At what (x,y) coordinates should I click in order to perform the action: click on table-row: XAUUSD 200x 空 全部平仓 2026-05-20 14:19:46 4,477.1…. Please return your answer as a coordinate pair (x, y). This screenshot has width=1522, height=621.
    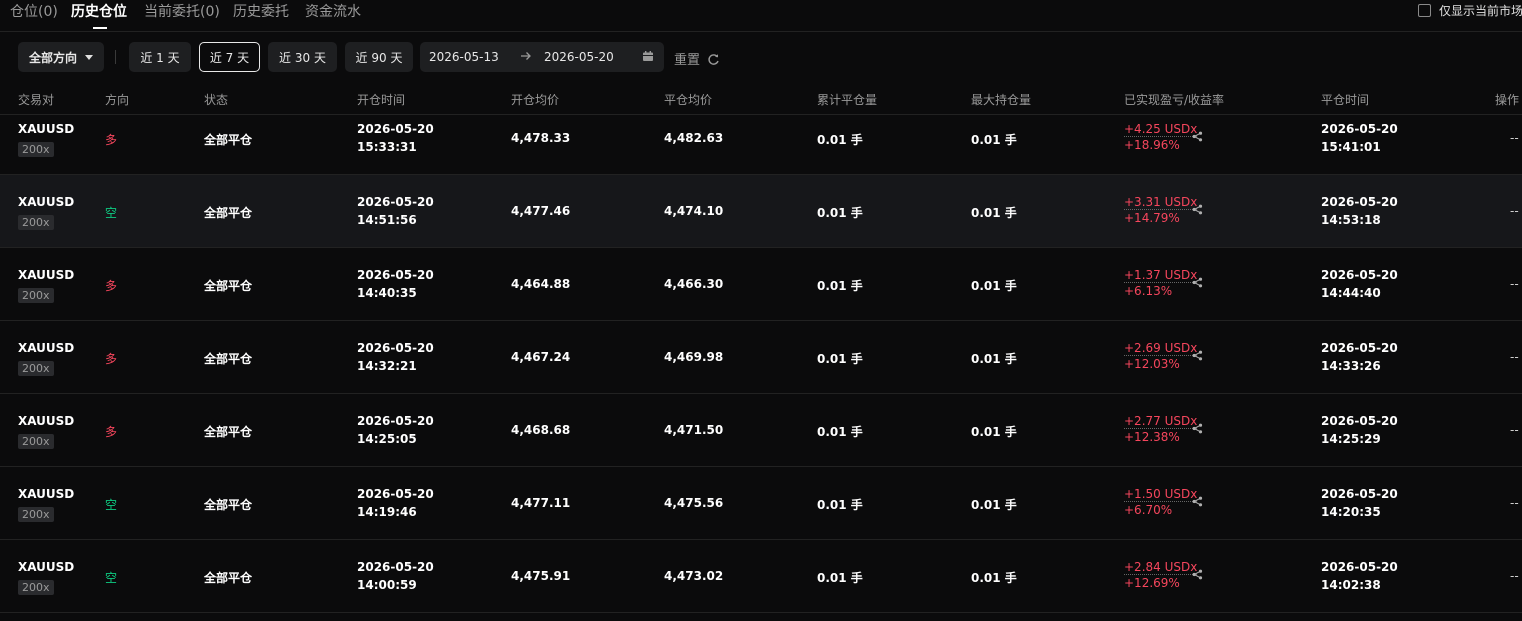
    Looking at the image, I should click on (761, 503).